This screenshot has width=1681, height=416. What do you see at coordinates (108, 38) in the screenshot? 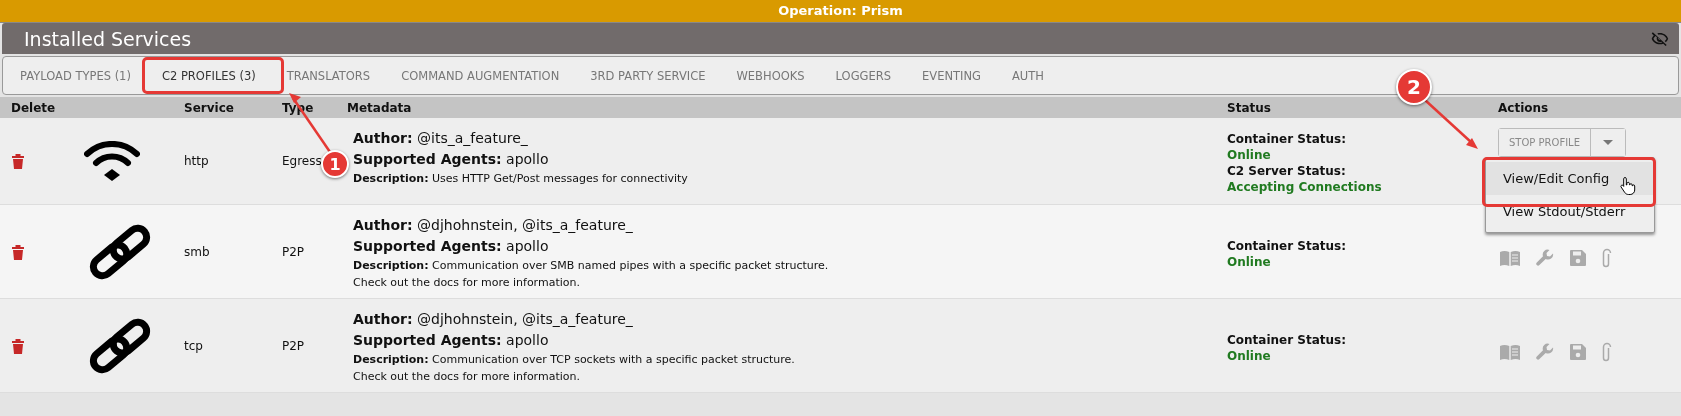
I see `page-title: Installed Services` at bounding box center [108, 38].